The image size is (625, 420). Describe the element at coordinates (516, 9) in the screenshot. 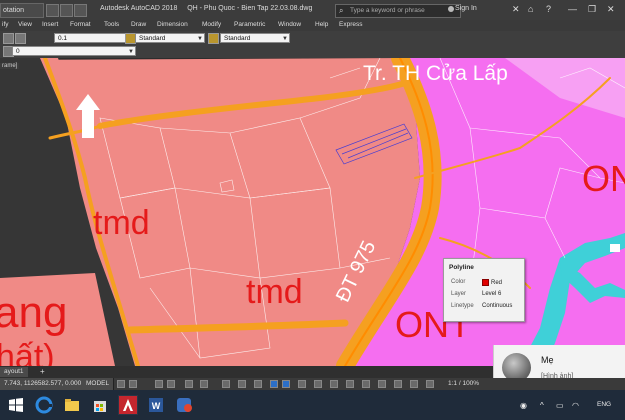

I see `exchange-icon: ✕` at that location.